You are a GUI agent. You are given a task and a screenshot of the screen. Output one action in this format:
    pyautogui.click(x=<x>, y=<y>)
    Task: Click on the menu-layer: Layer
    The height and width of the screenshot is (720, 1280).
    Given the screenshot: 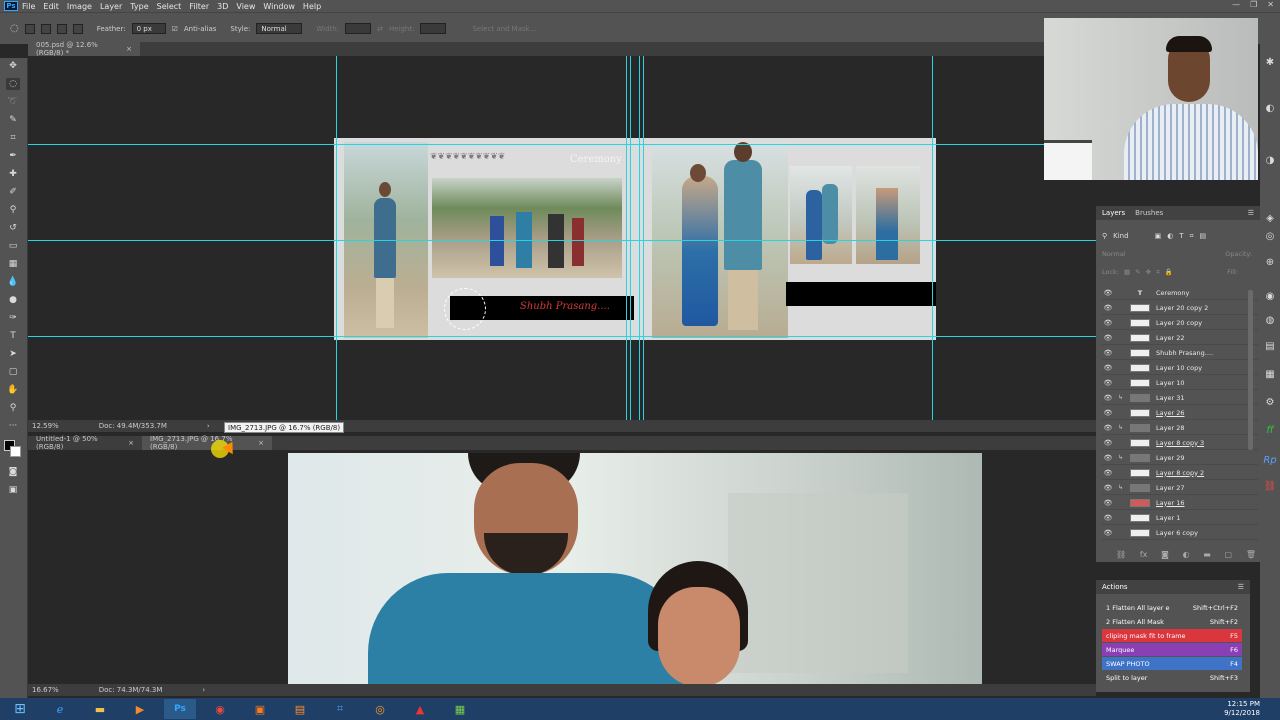 What is the action you would take?
    pyautogui.click(x=115, y=6)
    